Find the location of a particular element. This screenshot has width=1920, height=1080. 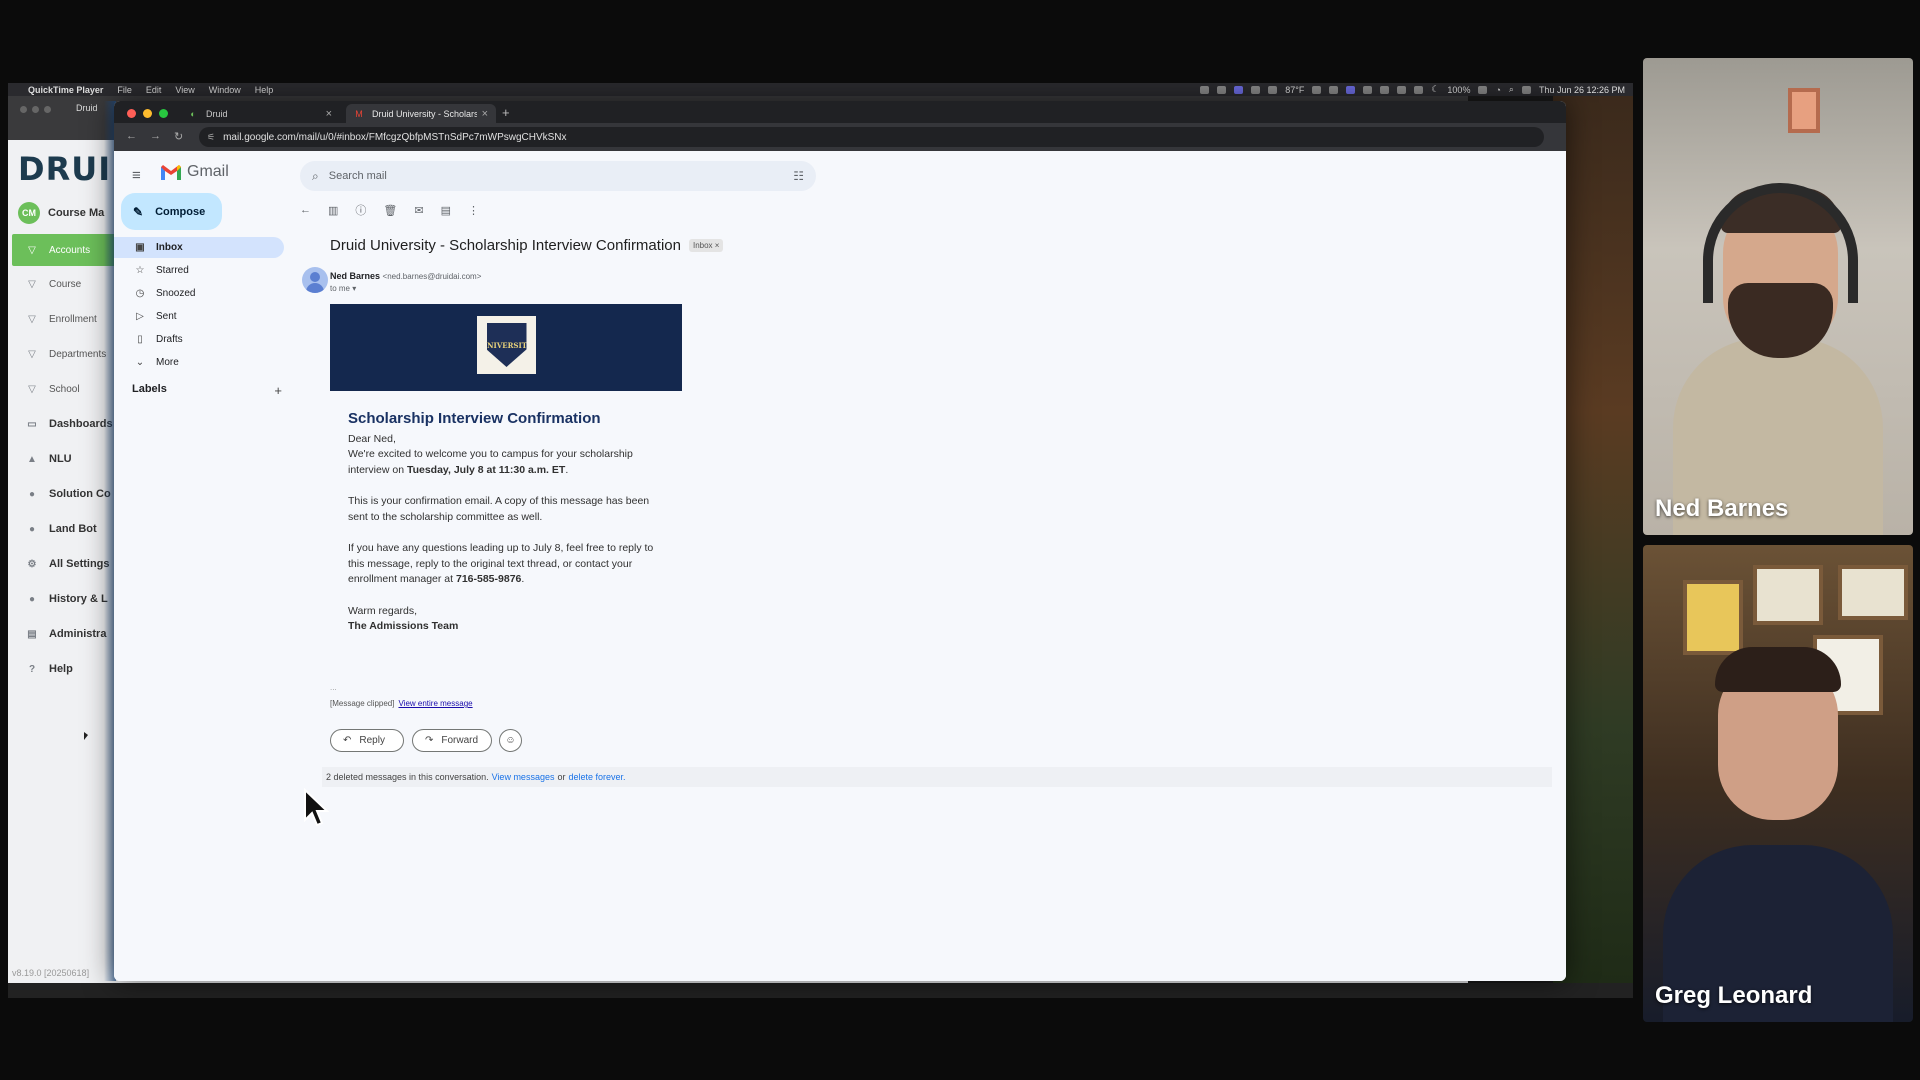

sidebar-item-administration: ▤ Administra is located at coordinates (65, 634).